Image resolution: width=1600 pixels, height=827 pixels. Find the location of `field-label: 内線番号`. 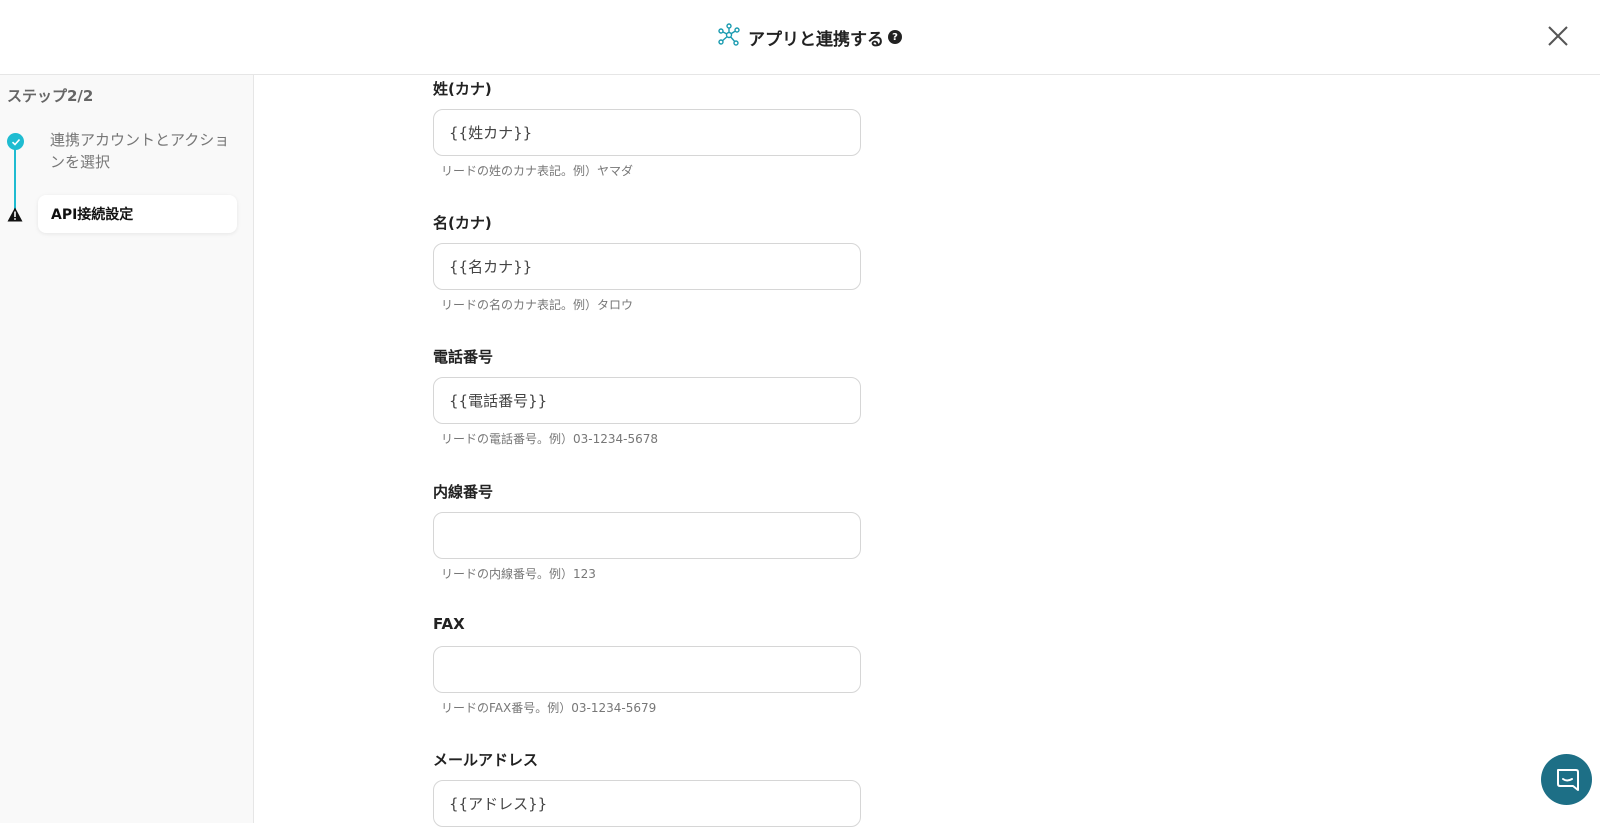

field-label: 内線番号 is located at coordinates (463, 492).